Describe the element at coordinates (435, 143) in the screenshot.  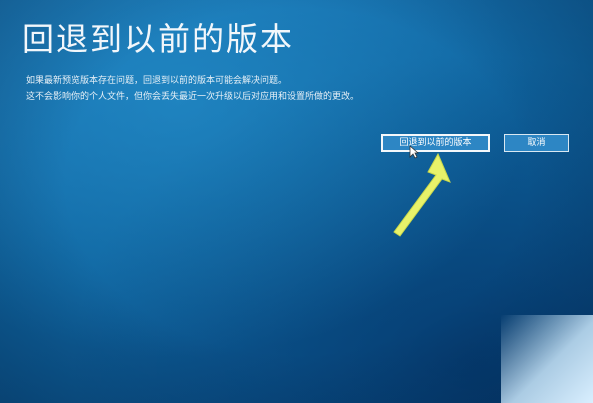
I see `rollback-button: 回退到以前的版本` at that location.